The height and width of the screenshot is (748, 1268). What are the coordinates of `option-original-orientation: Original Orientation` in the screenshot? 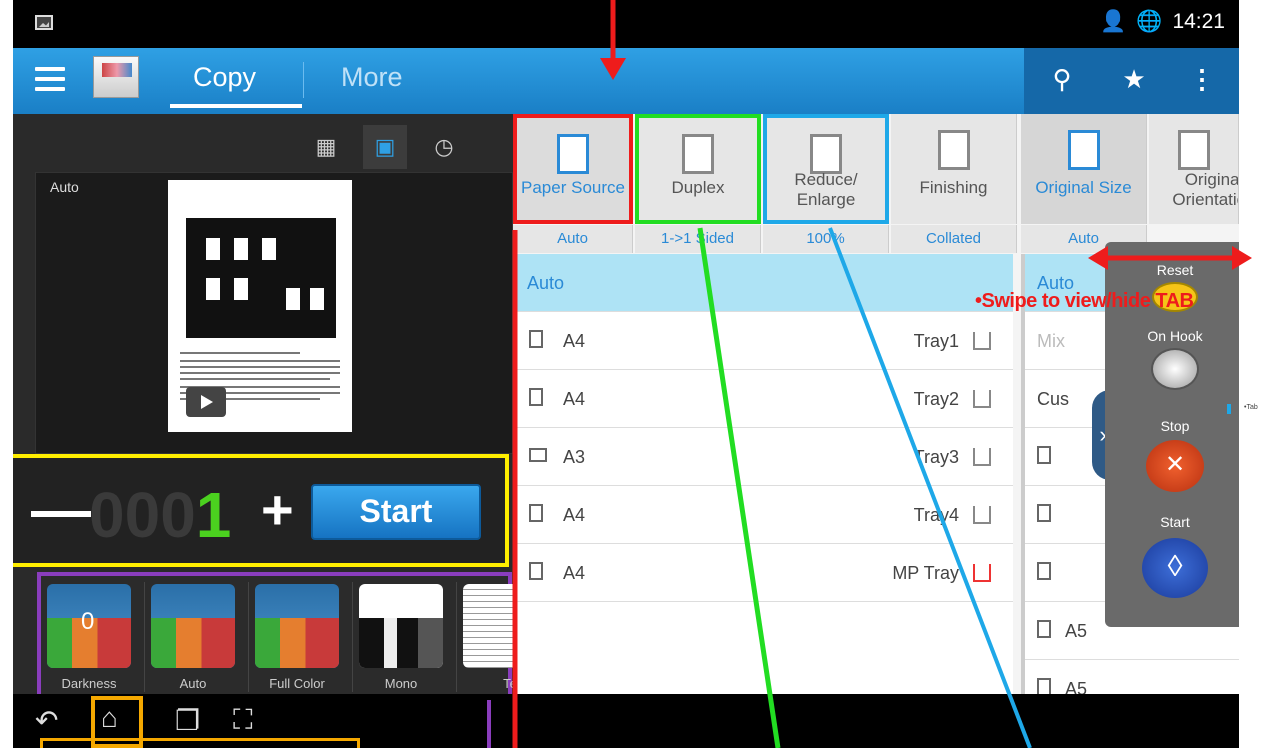 It's located at (1194, 169).